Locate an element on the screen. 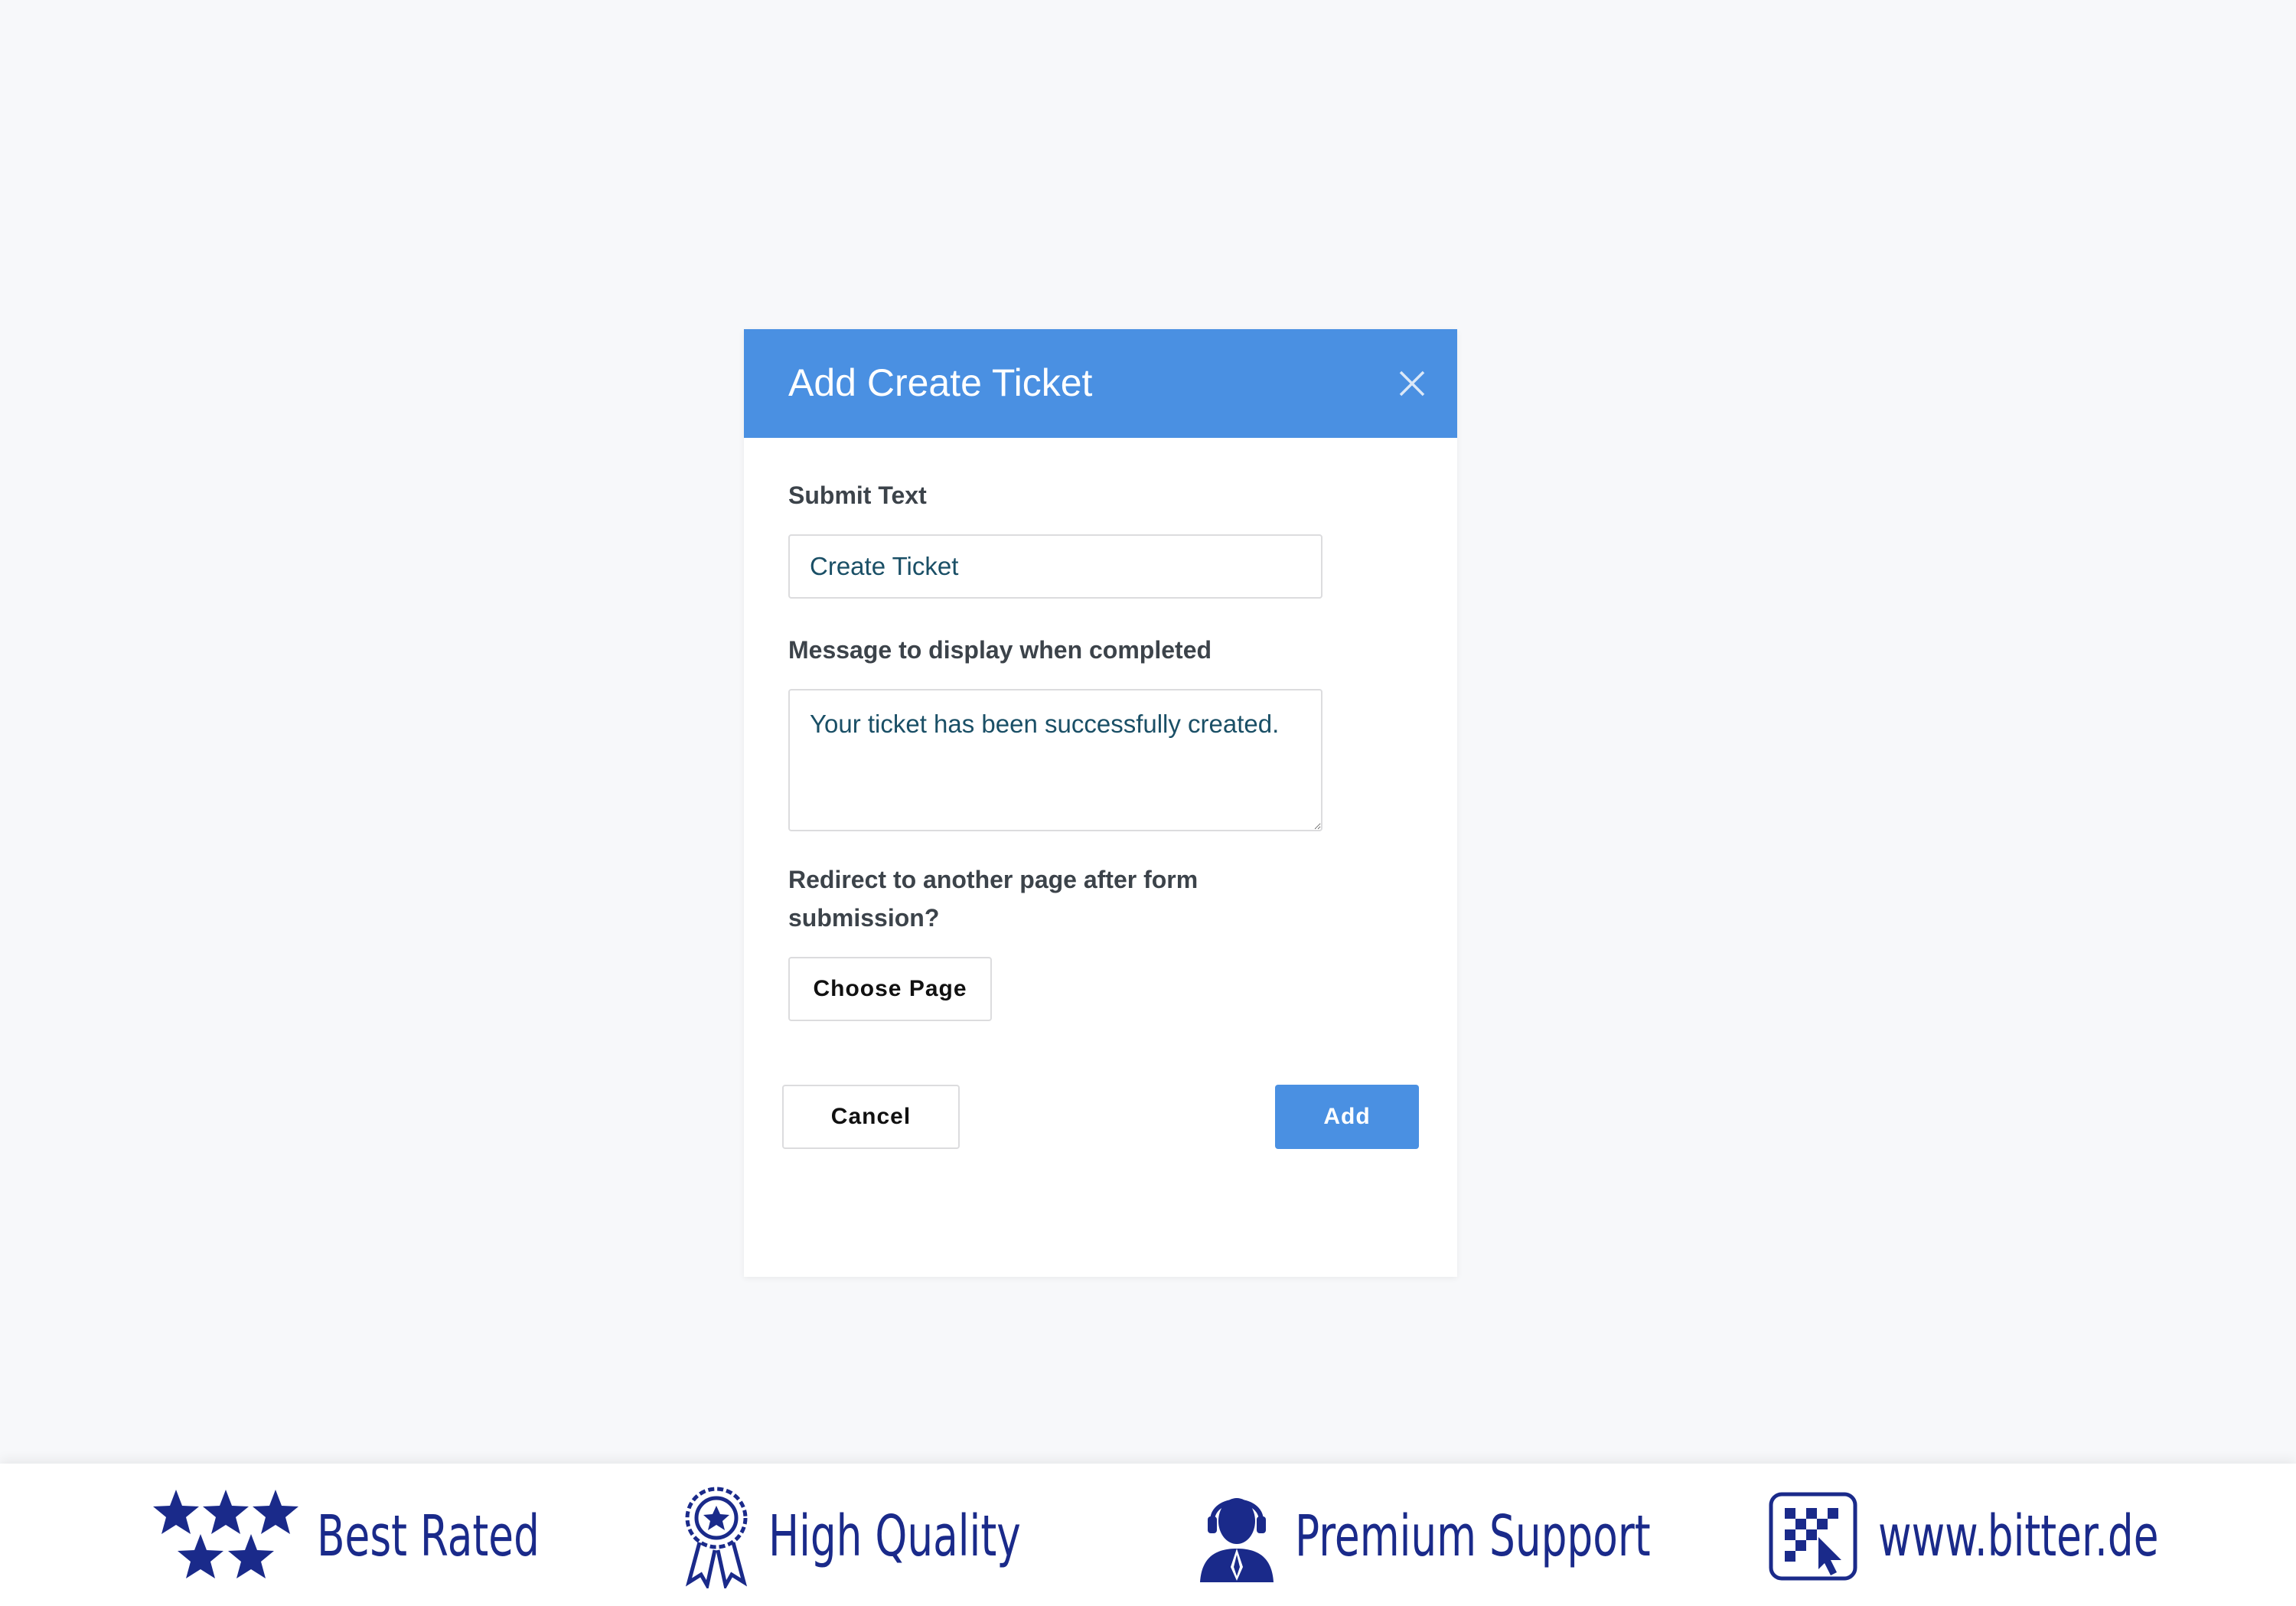  badge-label-premium-support: Premium Support is located at coordinates (1473, 1536).